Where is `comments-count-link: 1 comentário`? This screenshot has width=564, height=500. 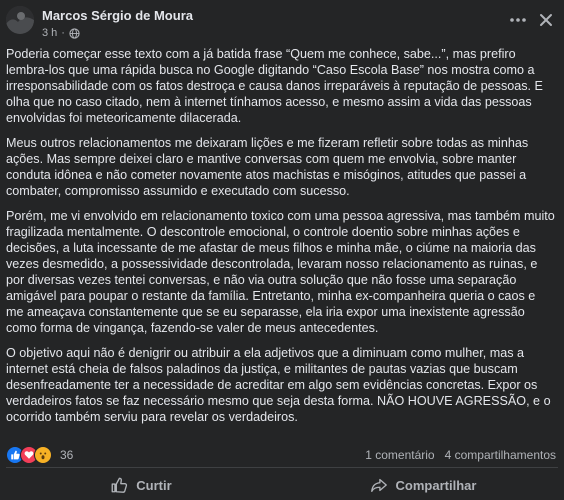
comments-count-link: 1 comentário is located at coordinates (399, 455).